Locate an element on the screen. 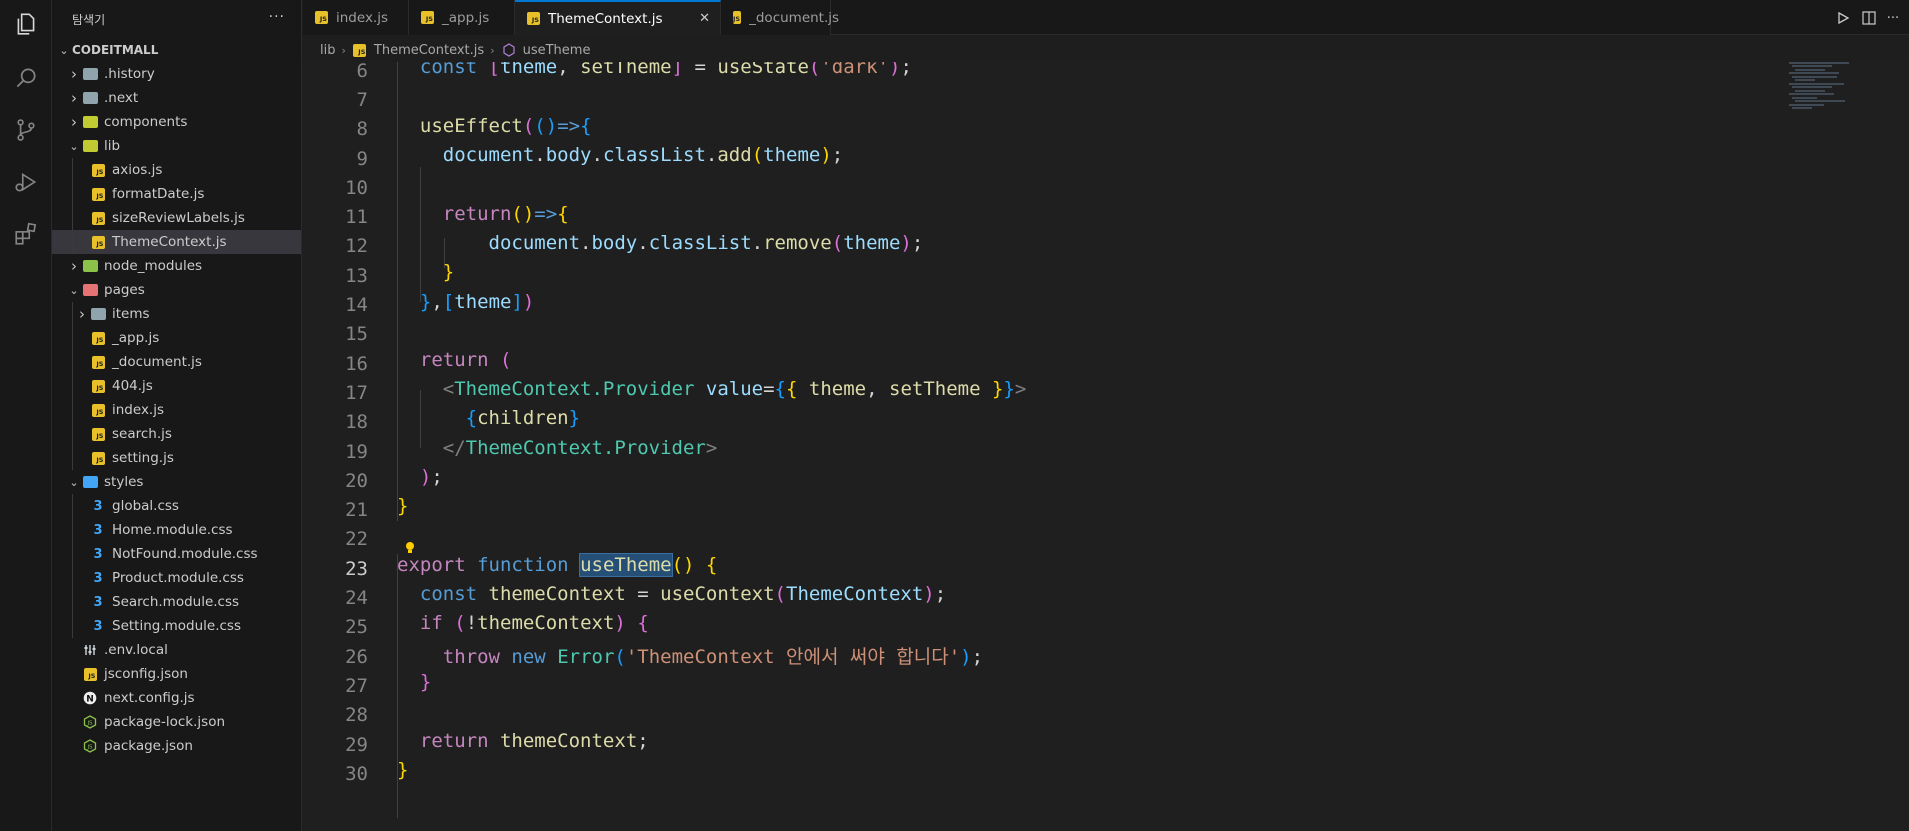 This screenshot has height=831, width=1909. folder-item: ⌄ lib is located at coordinates (176, 146).